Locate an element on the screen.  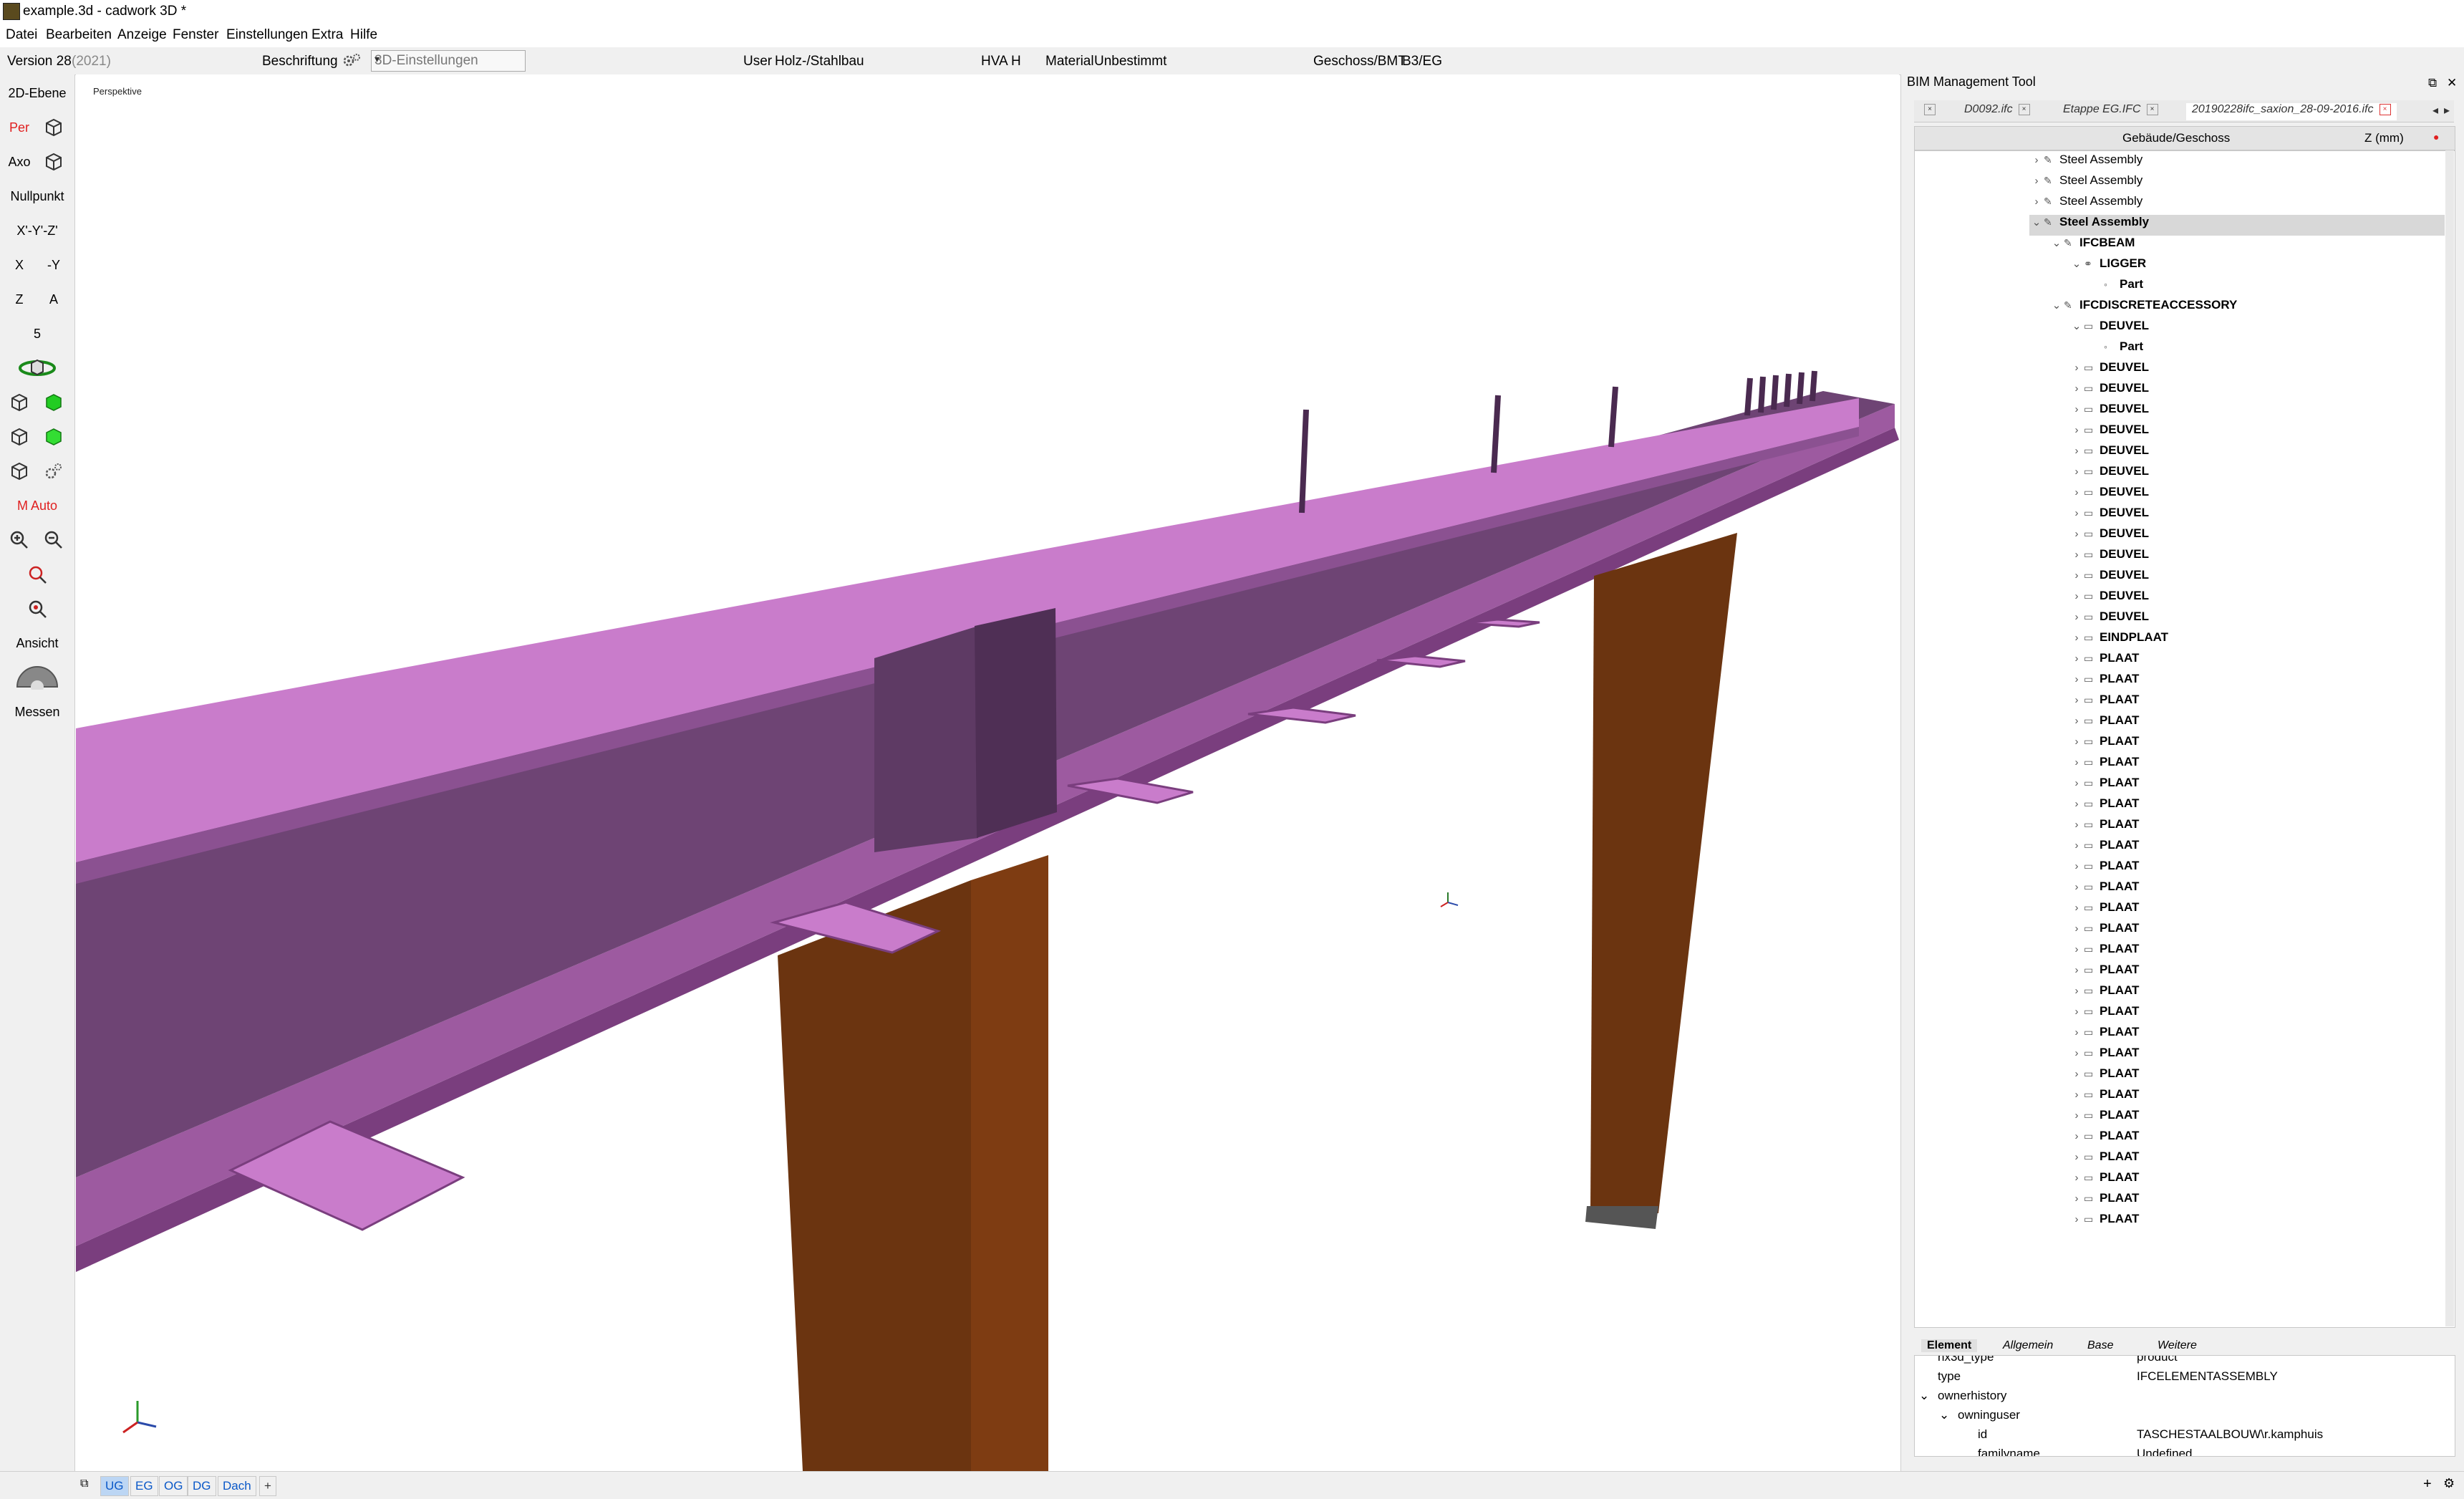
zoom-window-icon is located at coordinates (37, 574).